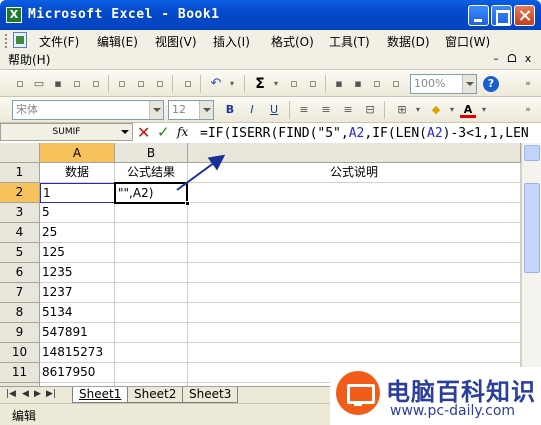 This screenshot has height=425, width=541. What do you see at coordinates (151, 213) in the screenshot?
I see `cell-b3` at bounding box center [151, 213].